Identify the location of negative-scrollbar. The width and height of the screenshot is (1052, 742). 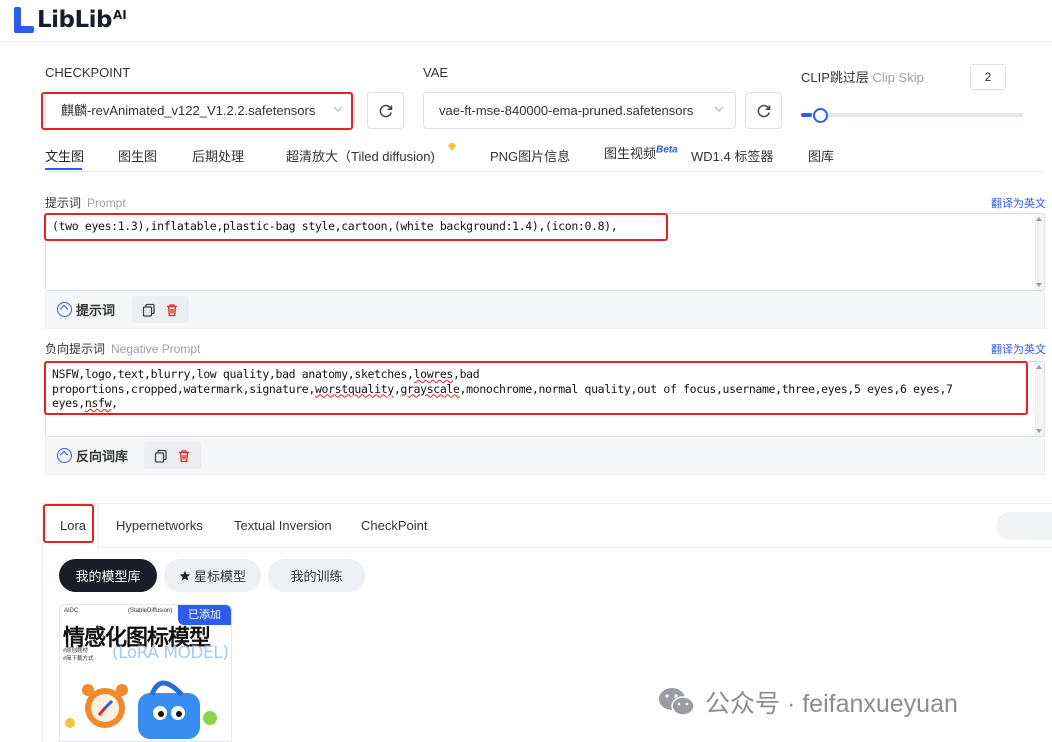
(1039, 399).